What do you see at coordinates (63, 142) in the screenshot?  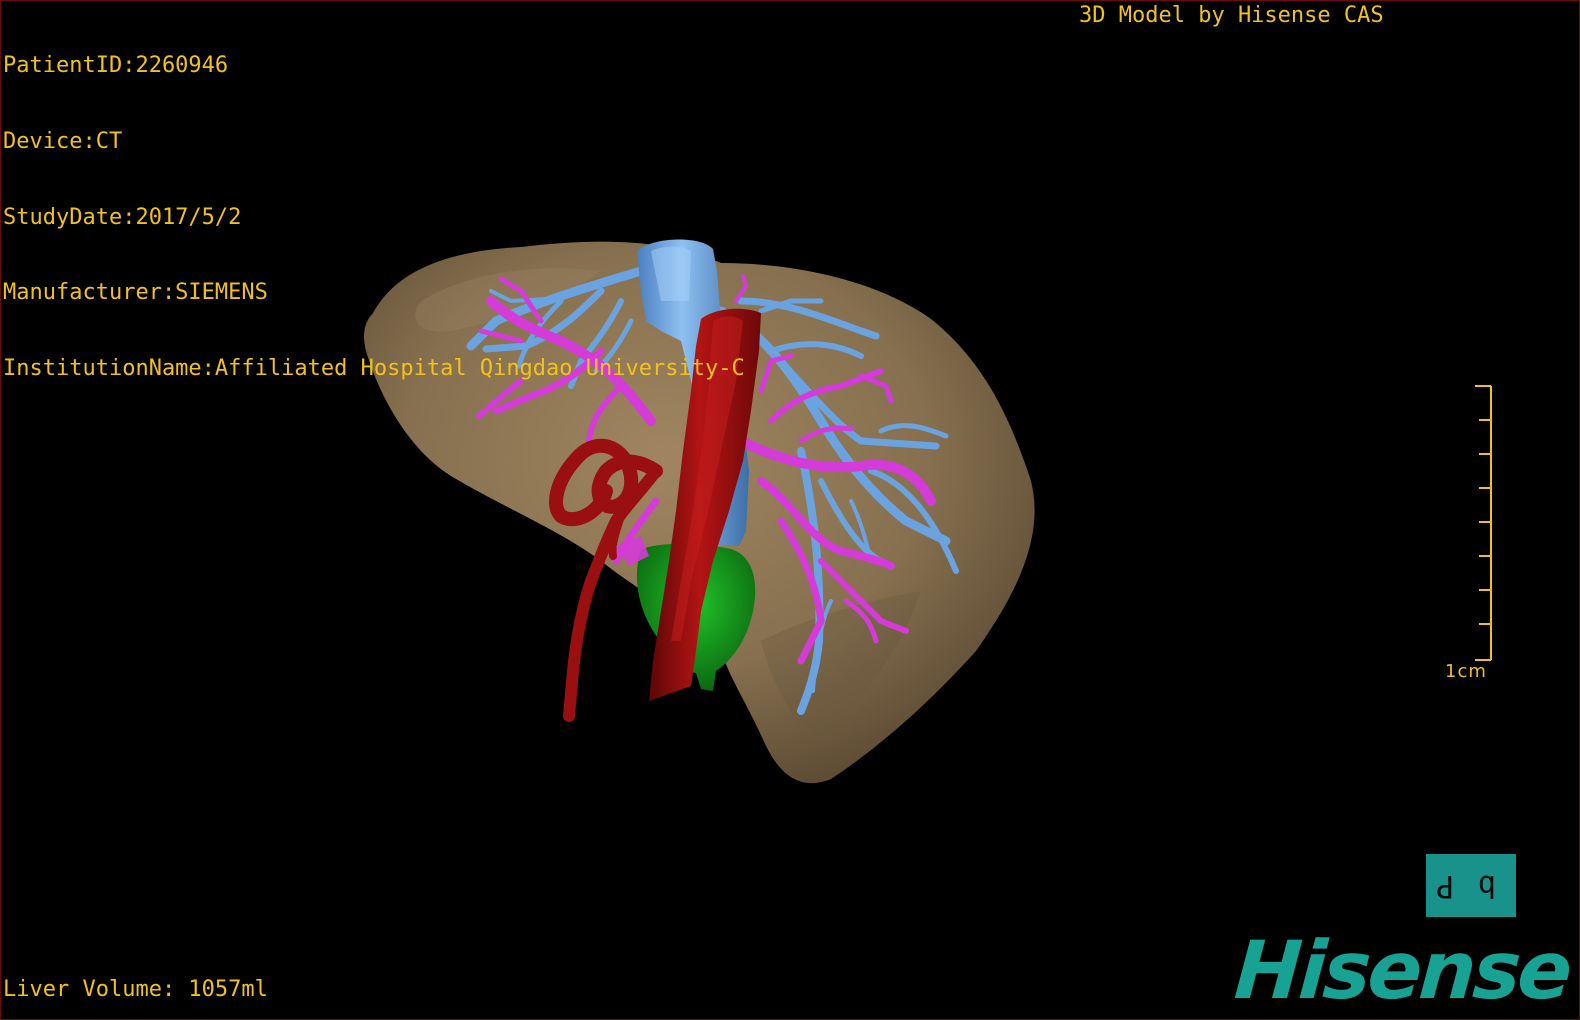 I see `device-label: Device:CT` at bounding box center [63, 142].